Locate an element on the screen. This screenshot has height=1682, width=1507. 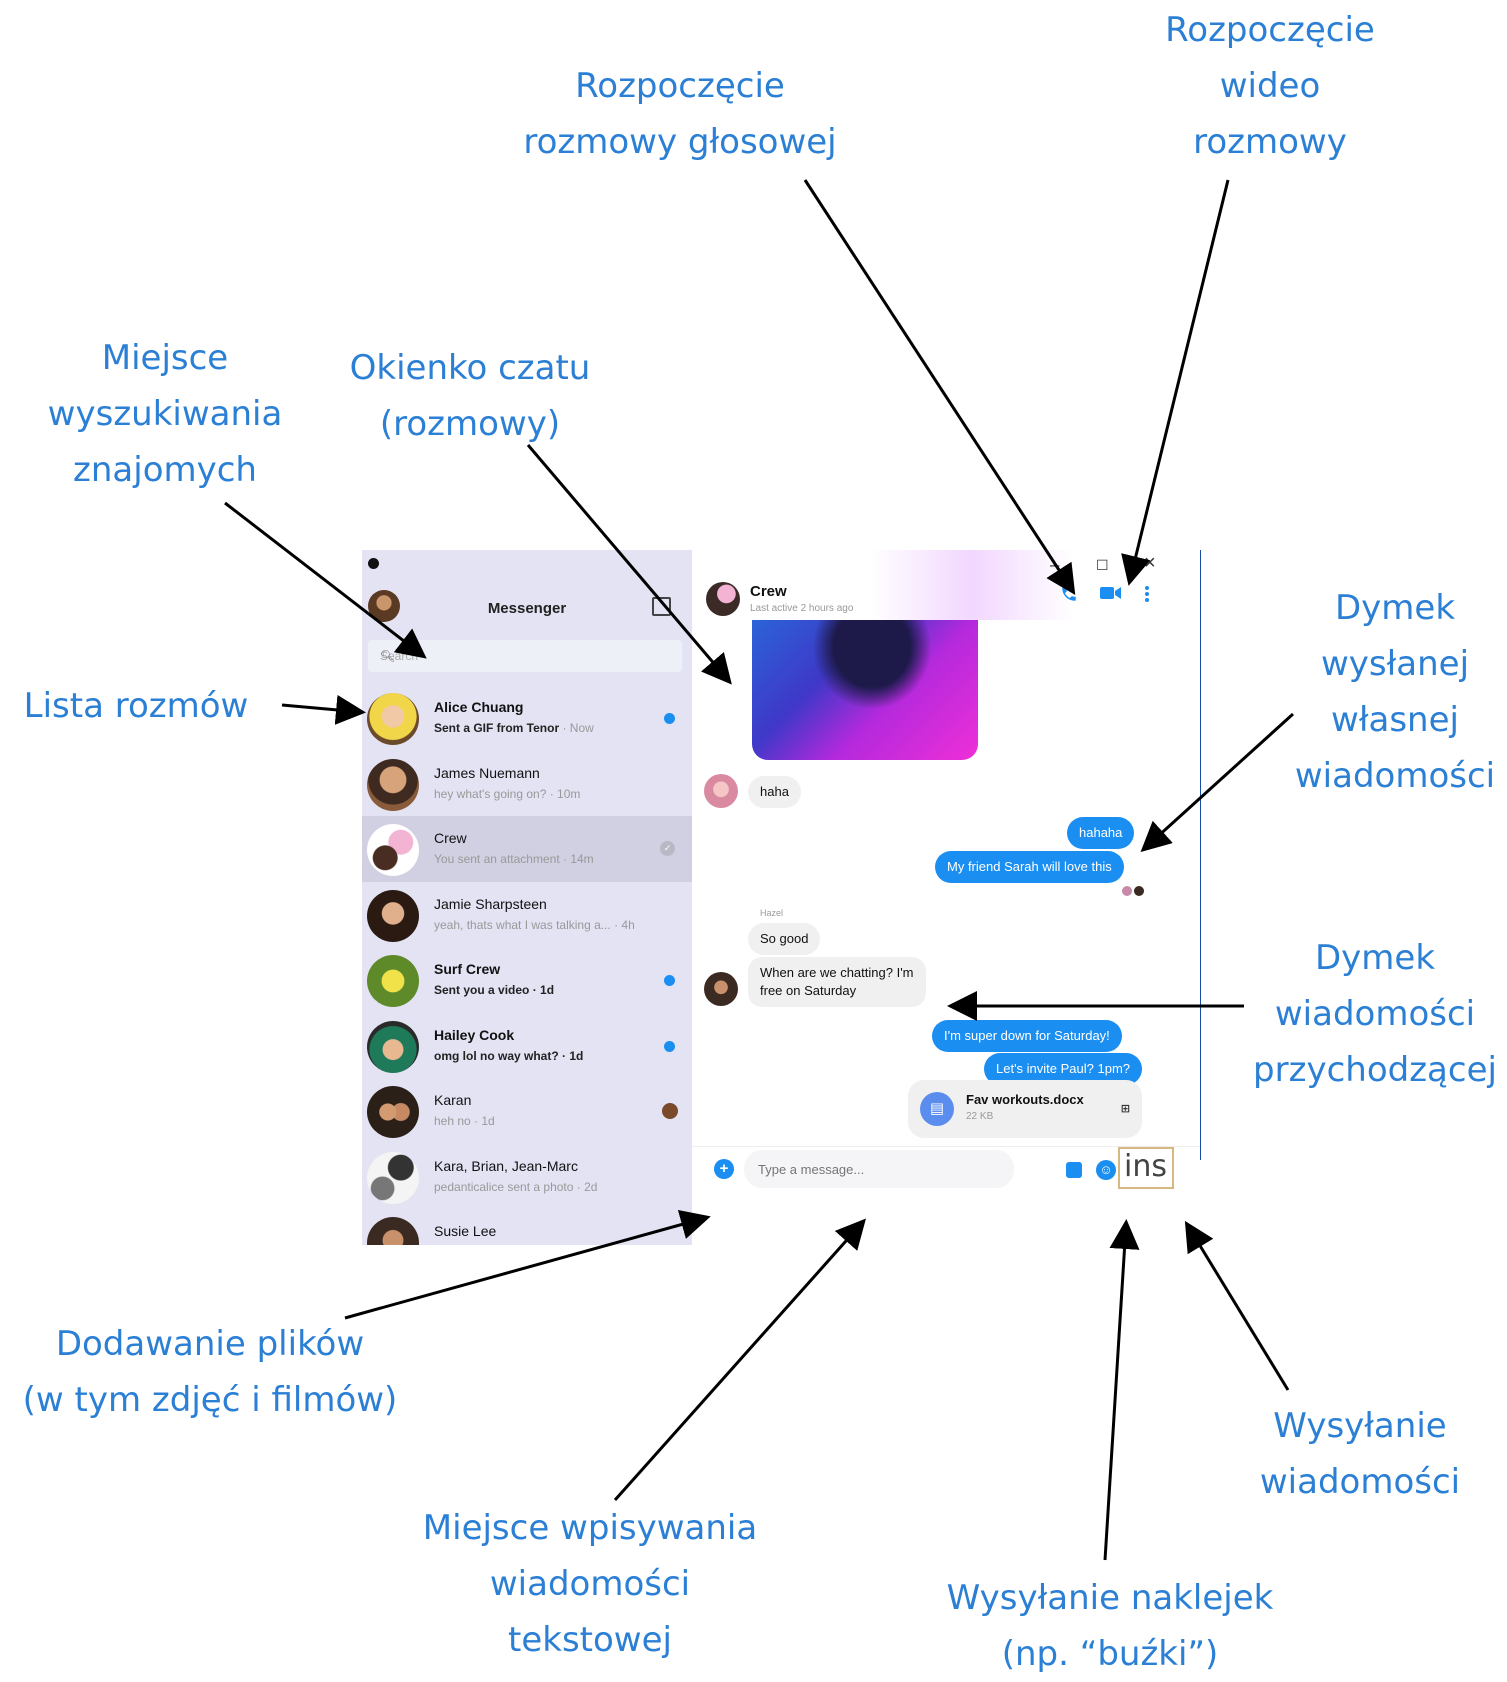
emoji-icon: ☺ is located at coordinates (1106, 1170).